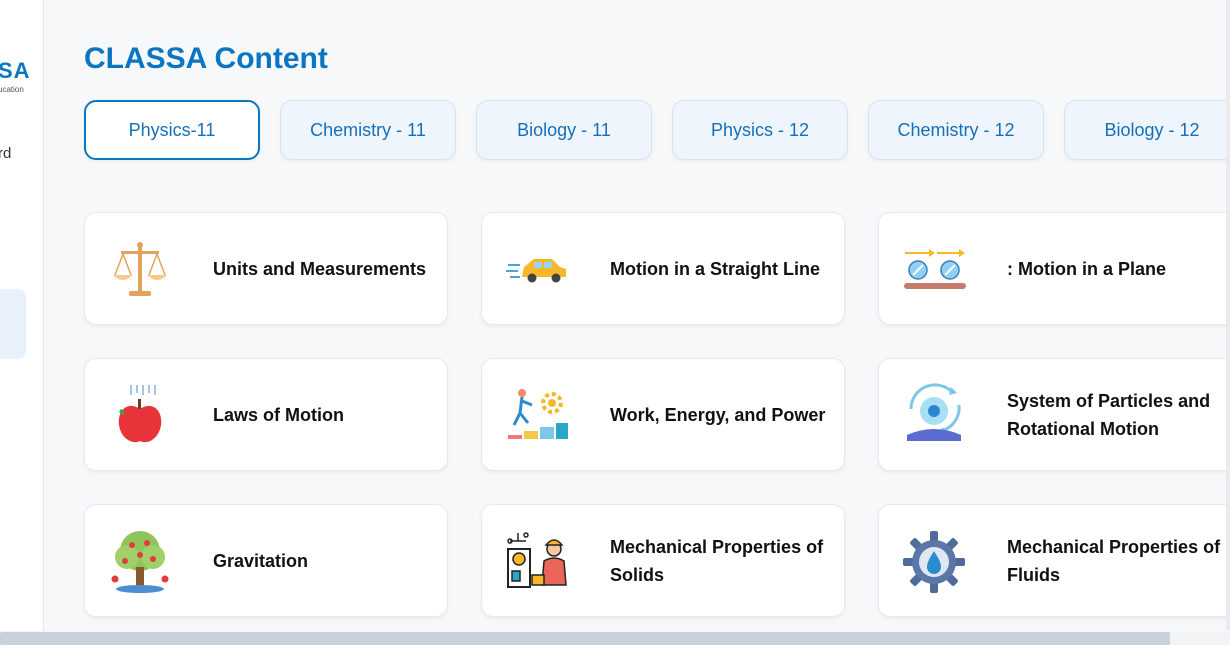 The image size is (1230, 645). Describe the element at coordinates (760, 130) in the screenshot. I see `tab-physics-12: Physics - 12` at that location.